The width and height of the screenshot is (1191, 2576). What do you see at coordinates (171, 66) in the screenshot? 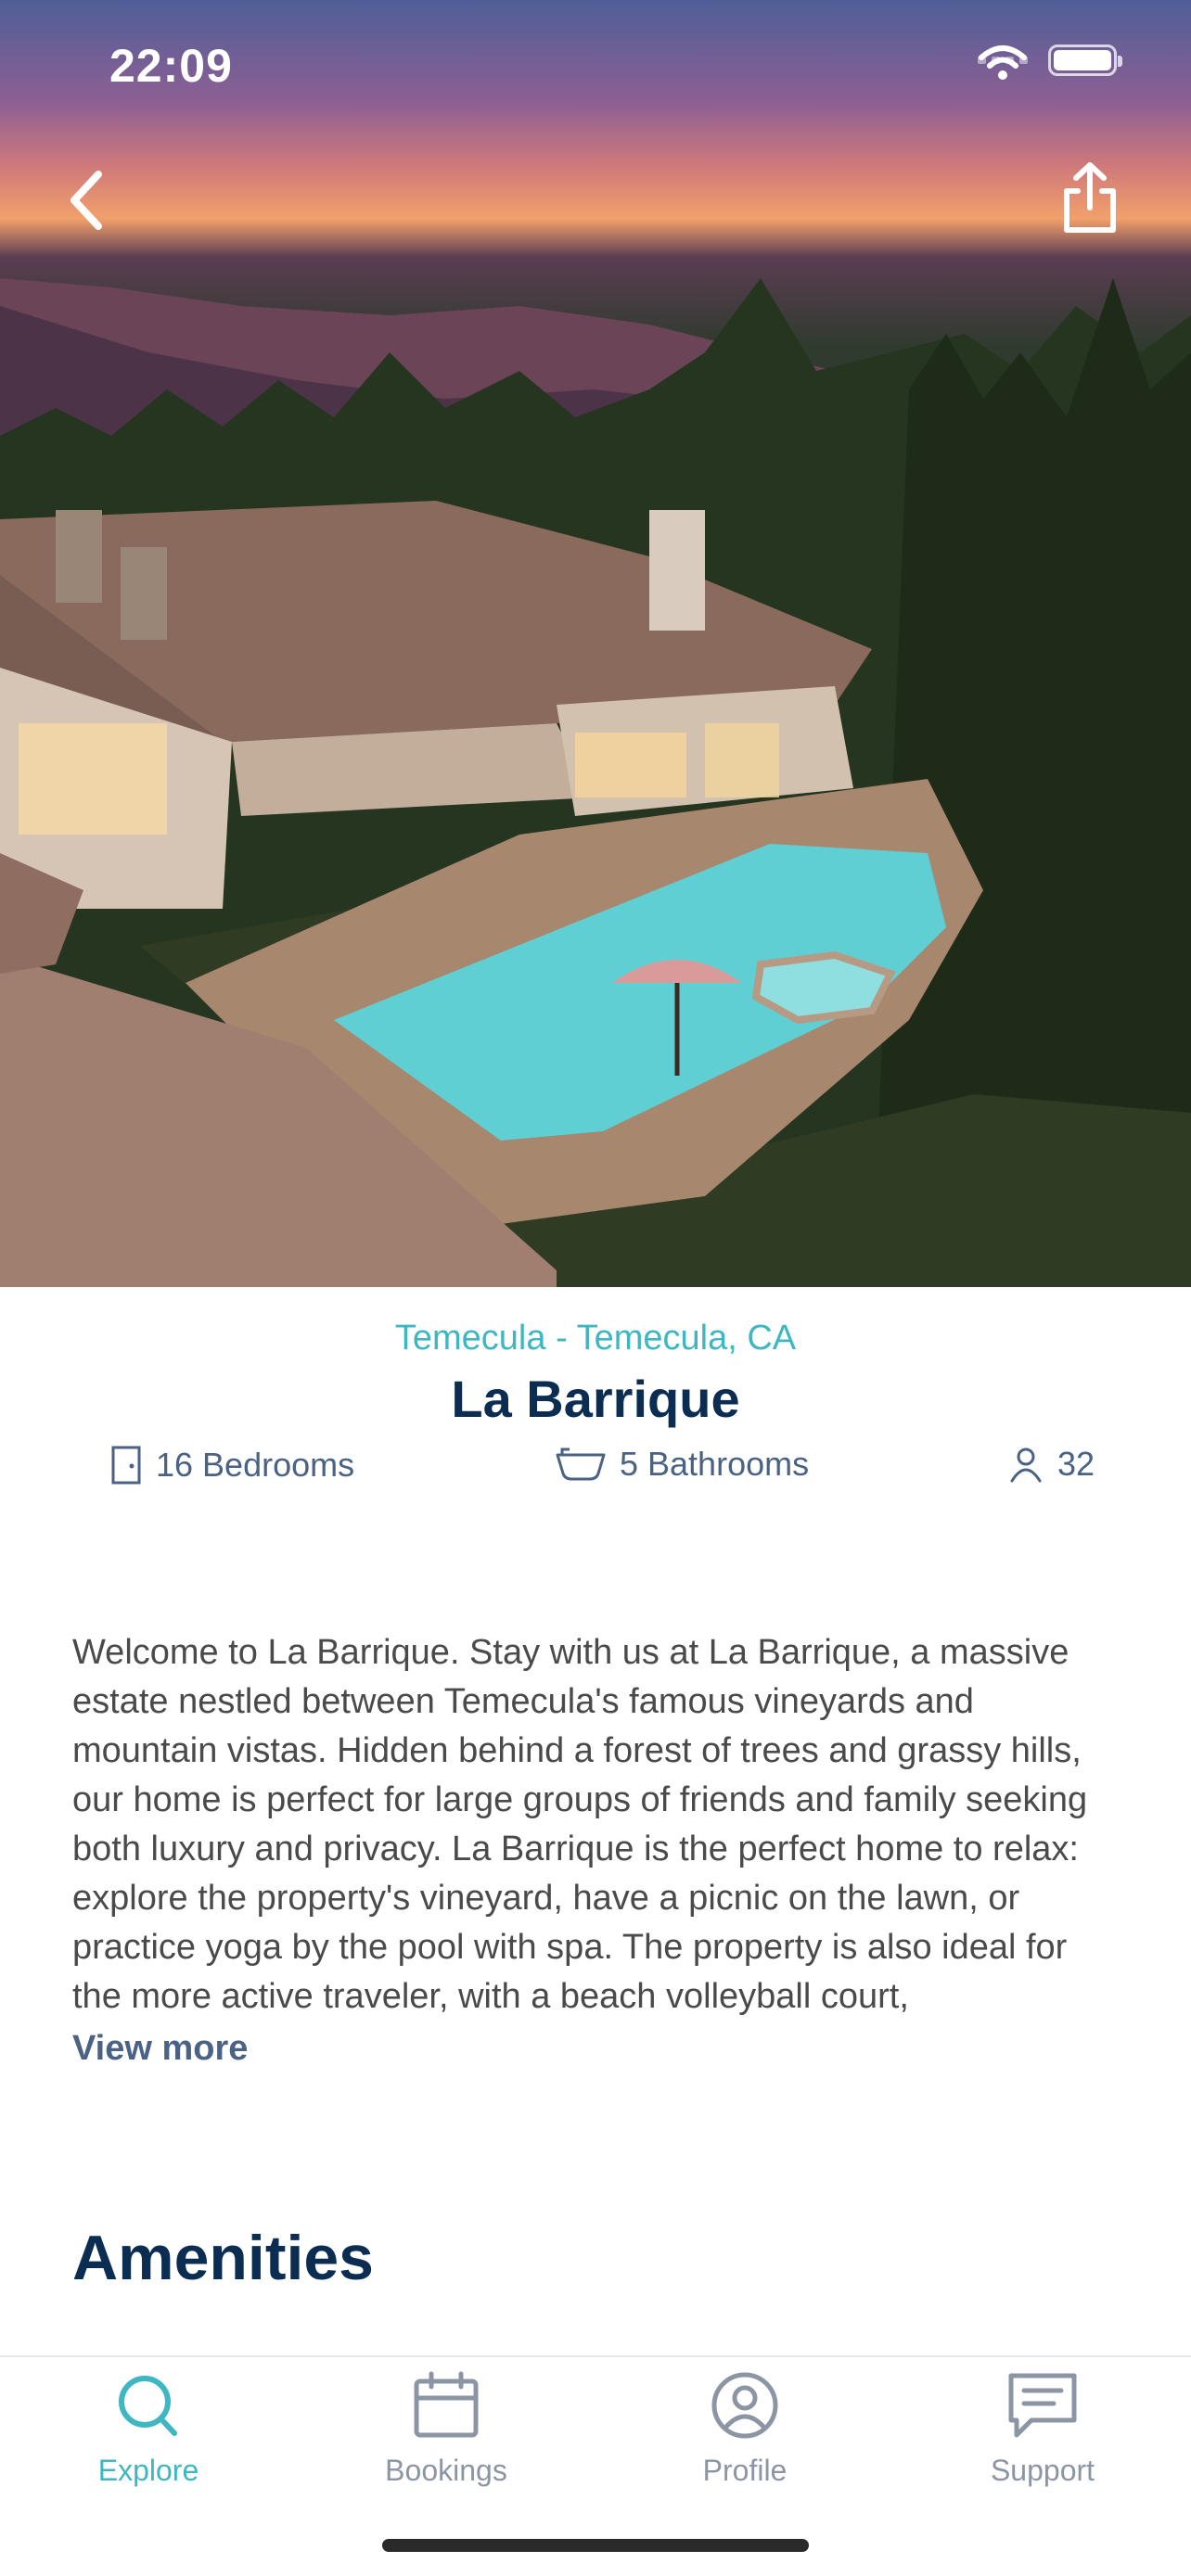
I see `status-time: 22:09` at bounding box center [171, 66].